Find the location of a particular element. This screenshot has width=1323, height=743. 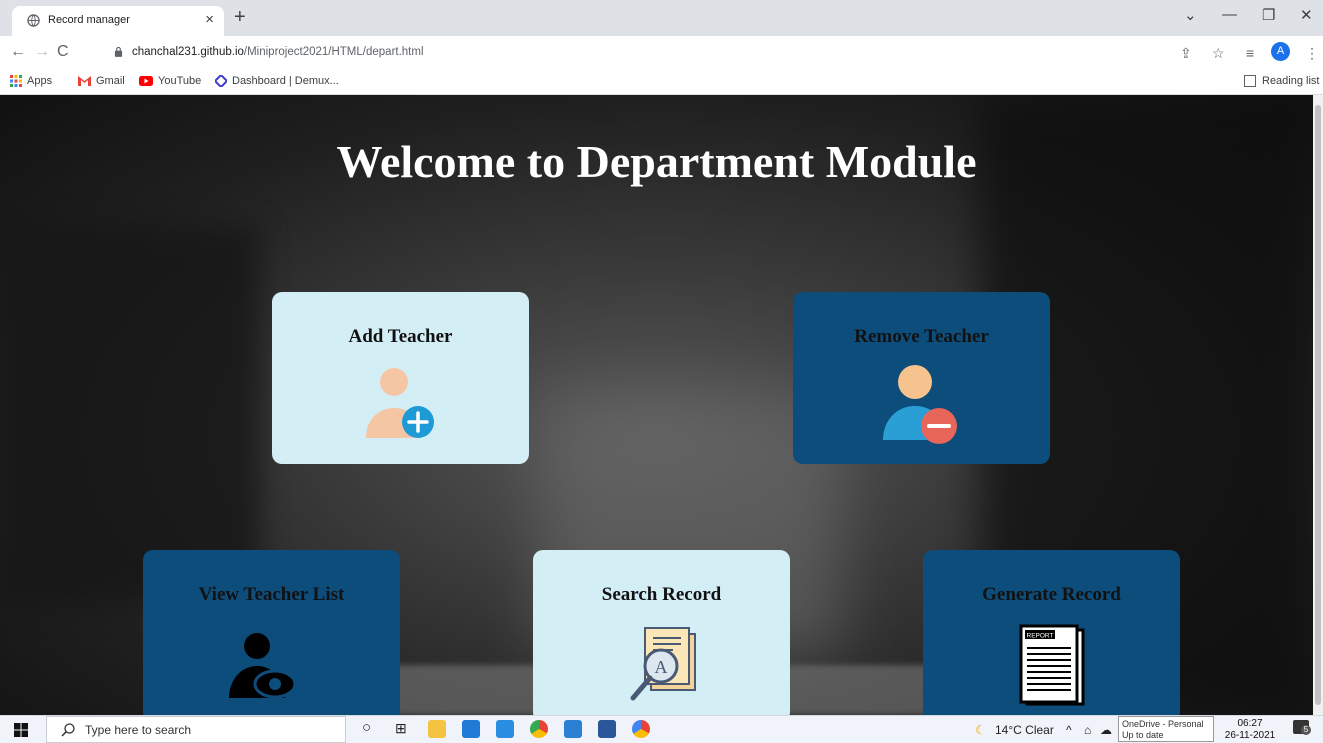

vscode-icon is located at coordinates (573, 729).